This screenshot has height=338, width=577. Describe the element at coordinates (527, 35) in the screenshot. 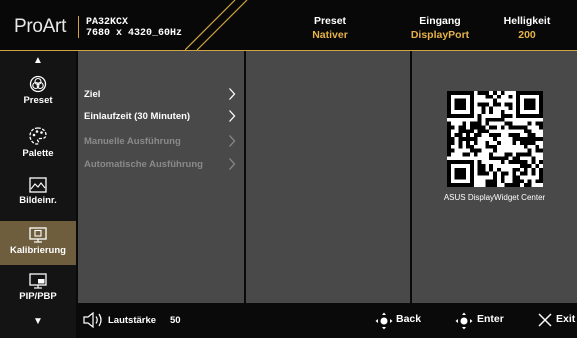

I see `brightness-value: 200` at that location.